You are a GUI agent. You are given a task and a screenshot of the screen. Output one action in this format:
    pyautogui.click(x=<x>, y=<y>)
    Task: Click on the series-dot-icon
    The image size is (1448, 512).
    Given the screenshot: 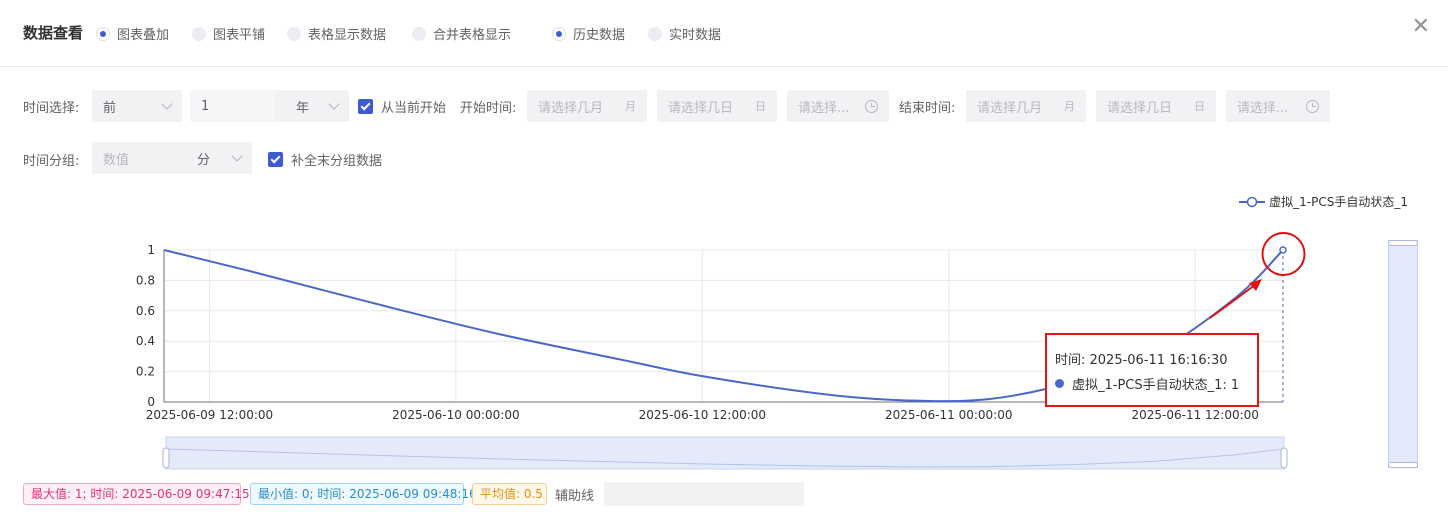 What is the action you would take?
    pyautogui.click(x=1059, y=383)
    